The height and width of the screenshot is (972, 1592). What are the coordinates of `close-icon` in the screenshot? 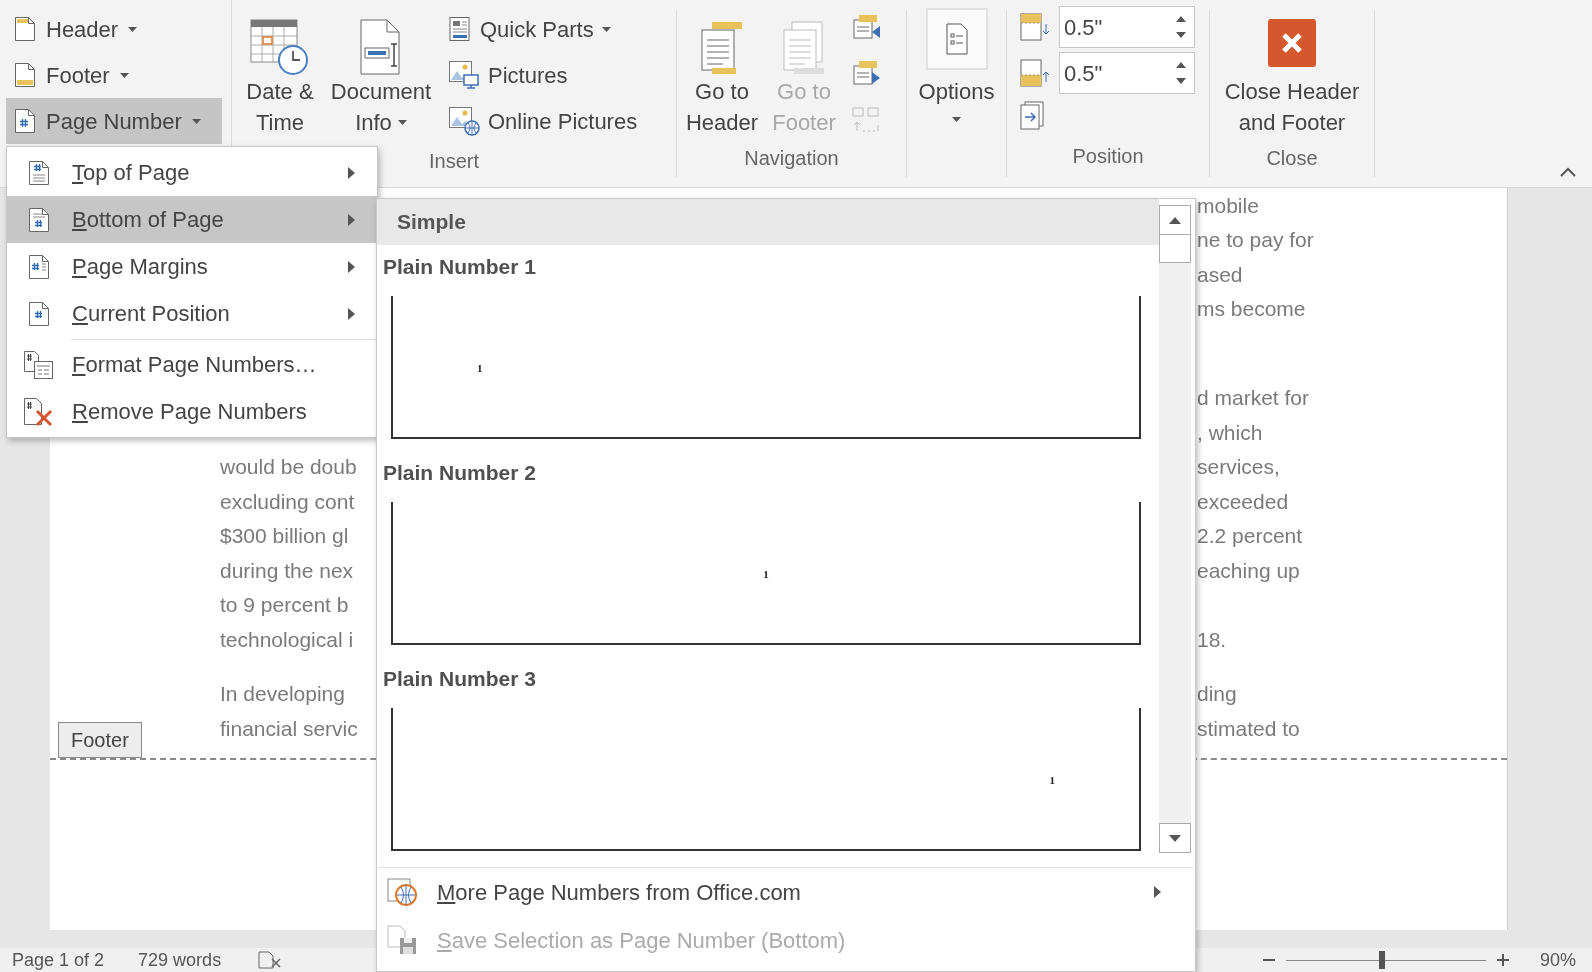 It's located at (1292, 43).